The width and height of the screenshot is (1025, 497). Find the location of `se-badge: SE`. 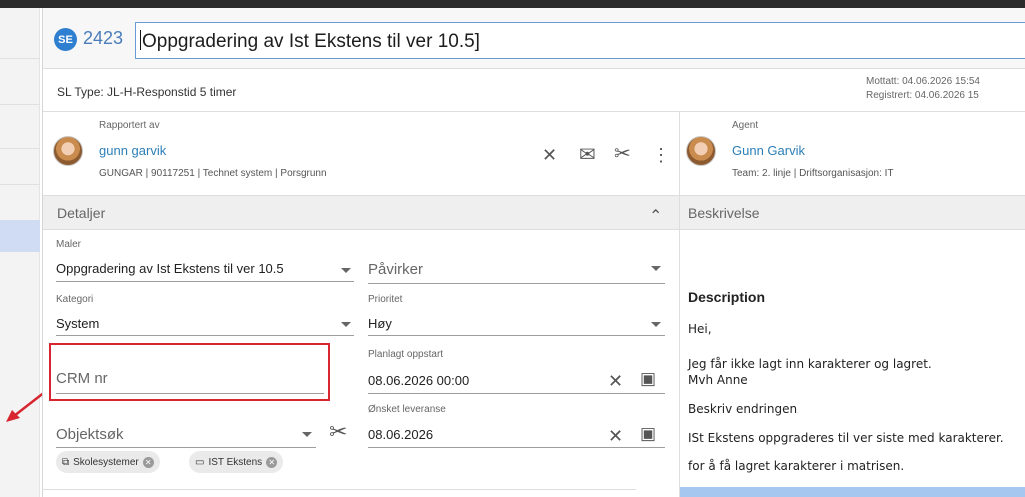

se-badge: SE is located at coordinates (65, 39).